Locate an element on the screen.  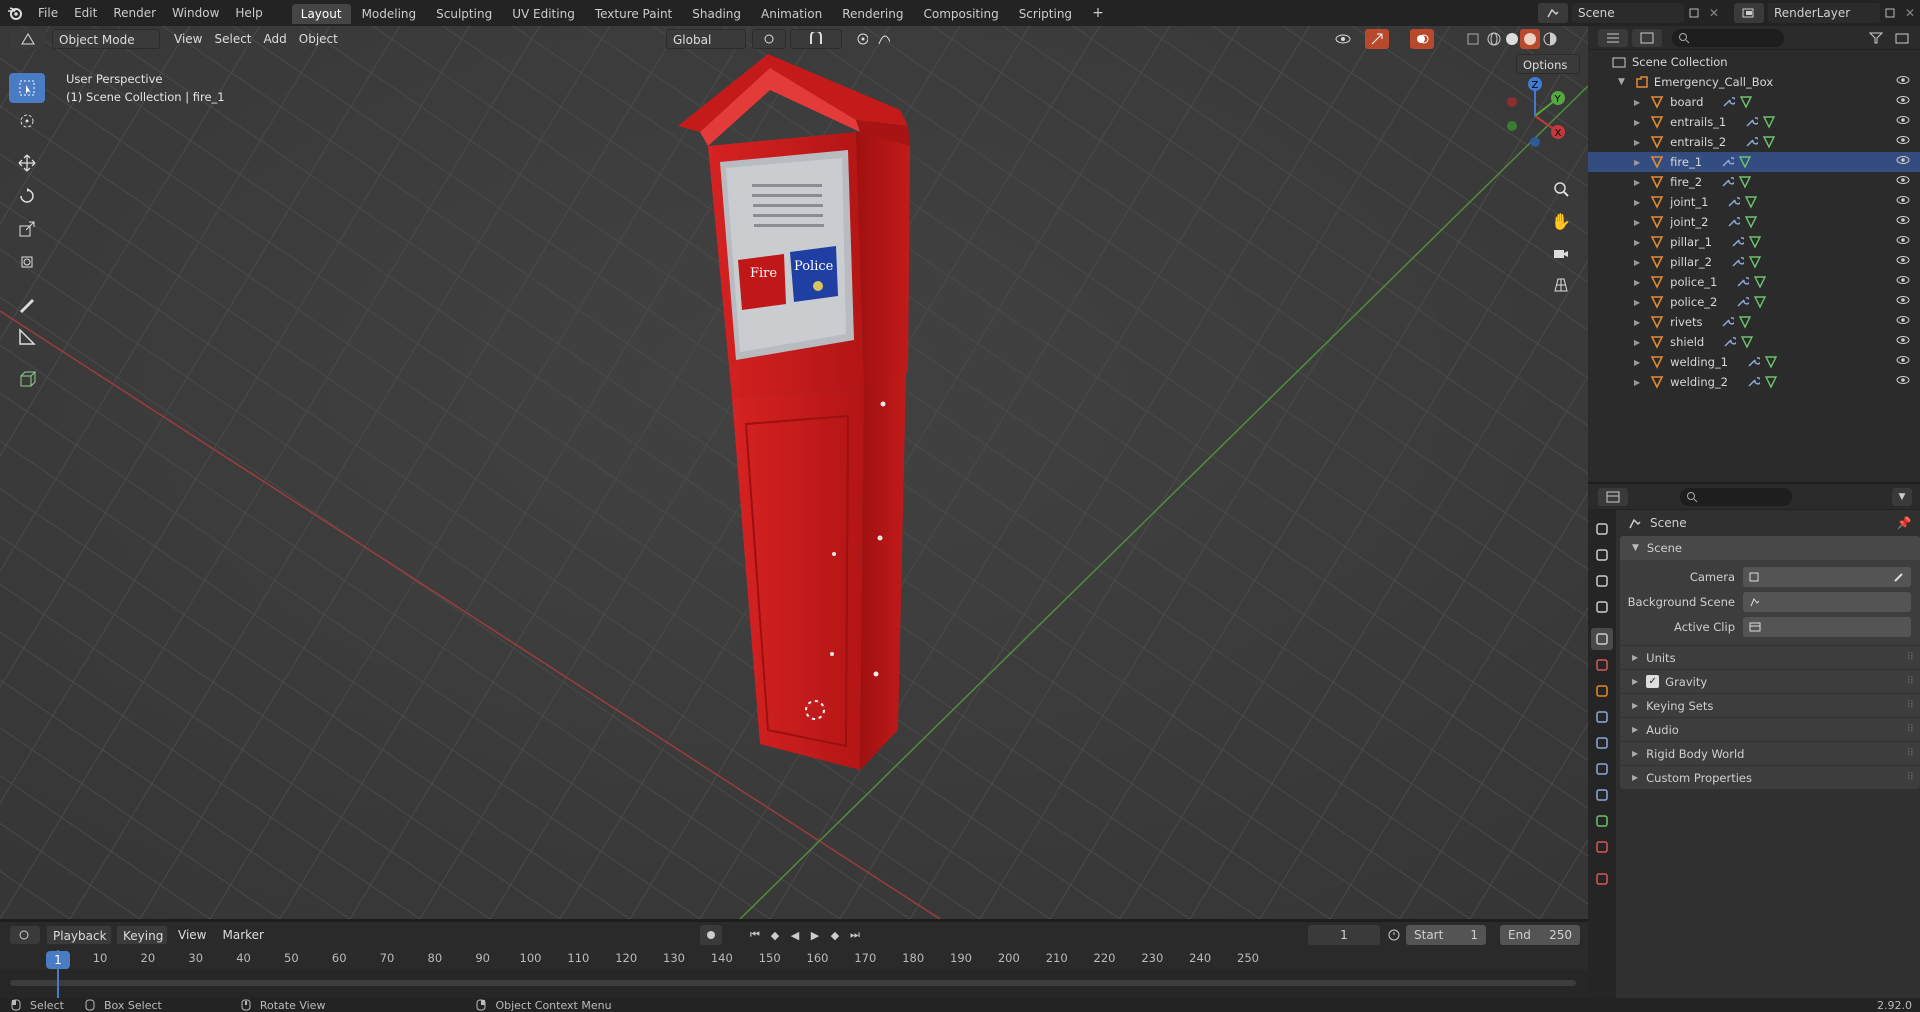
filter-icon is located at coordinates (1876, 38).